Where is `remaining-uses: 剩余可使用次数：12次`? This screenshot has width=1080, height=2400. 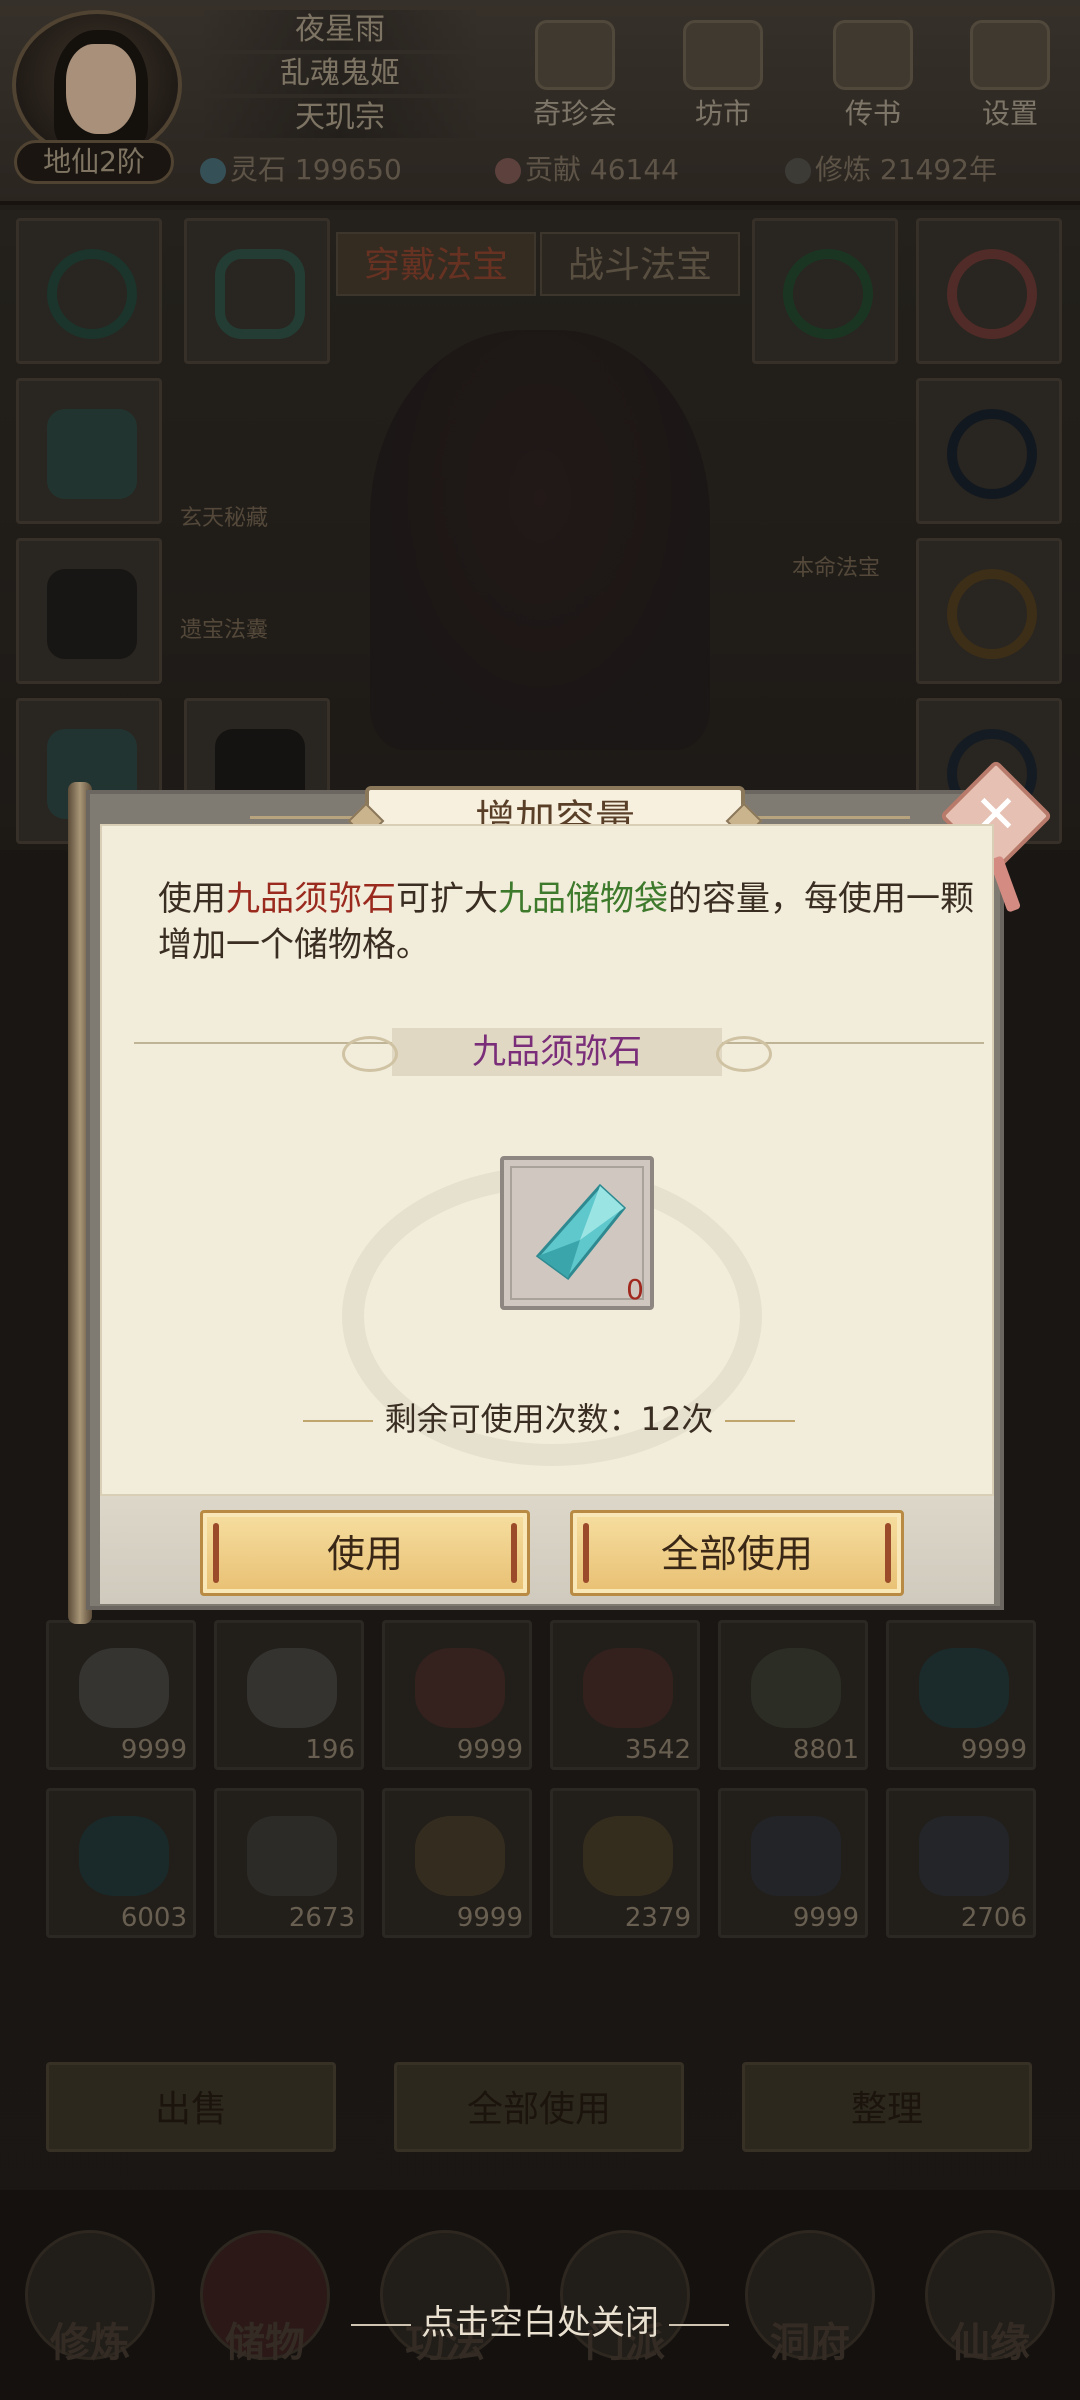
remaining-uses: 剩余可使用次数：12次 is located at coordinates (549, 1417).